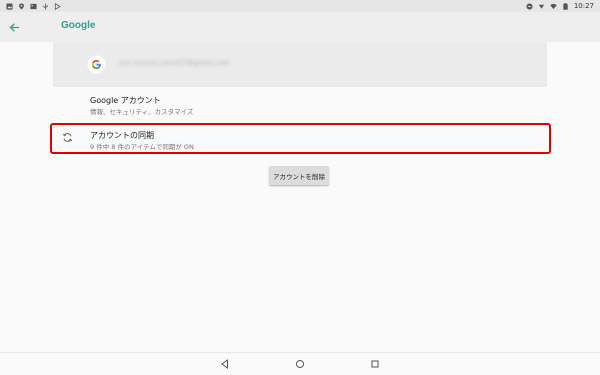 Image resolution: width=600 pixels, height=375 pixels. Describe the element at coordinates (553, 6) in the screenshot. I see `wifi-icon` at that location.